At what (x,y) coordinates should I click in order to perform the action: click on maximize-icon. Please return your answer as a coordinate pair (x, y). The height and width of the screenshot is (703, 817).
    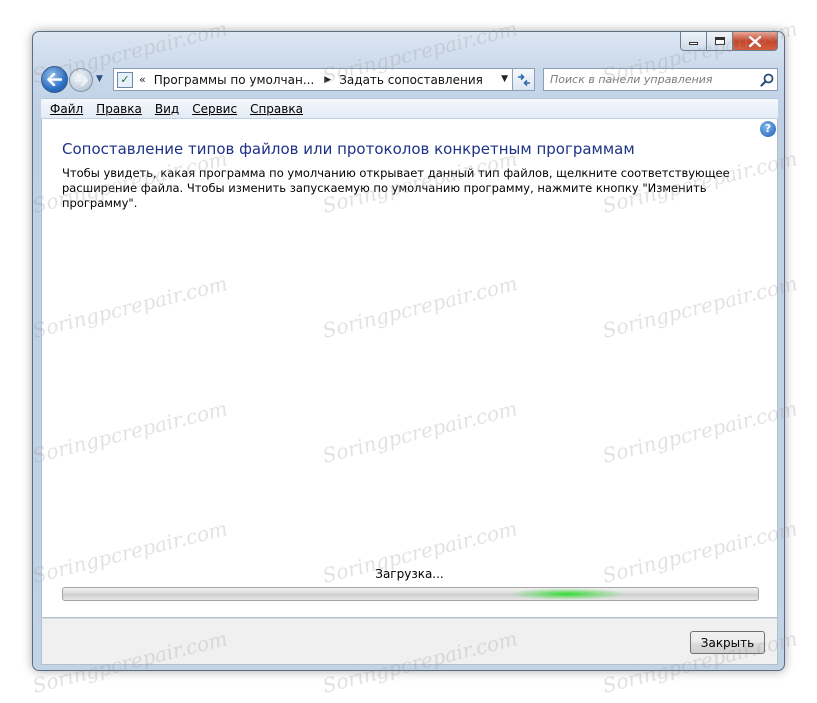
    Looking at the image, I should click on (719, 41).